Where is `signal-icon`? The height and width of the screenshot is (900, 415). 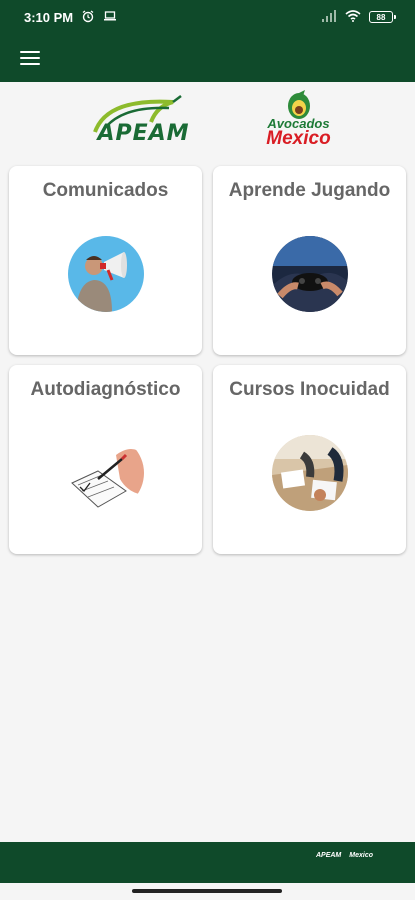
signal-icon is located at coordinates (329, 17).